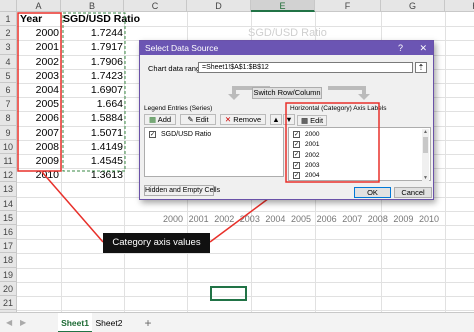 Image resolution: width=474 pixels, height=332 pixels. I want to click on row-header-8: 8, so click(8, 118).